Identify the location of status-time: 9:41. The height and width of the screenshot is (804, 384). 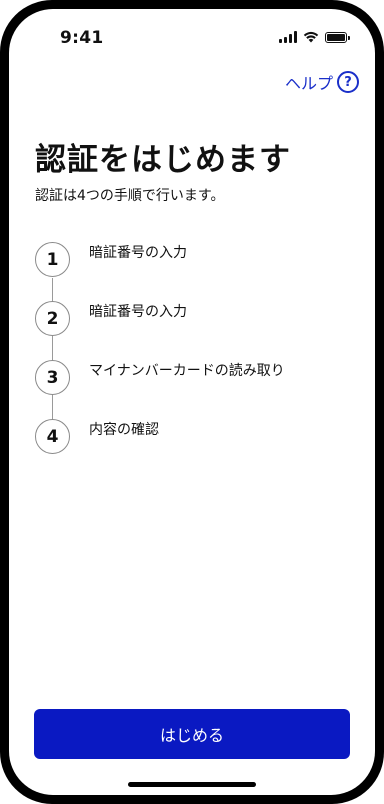
(82, 38).